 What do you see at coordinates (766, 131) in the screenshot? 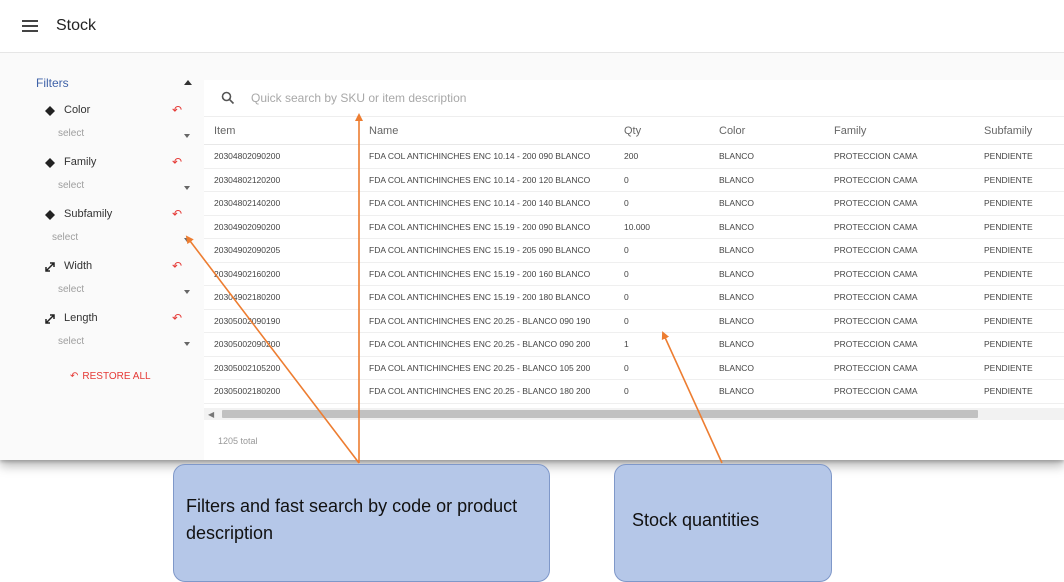
I see `column-header: Color` at bounding box center [766, 131].